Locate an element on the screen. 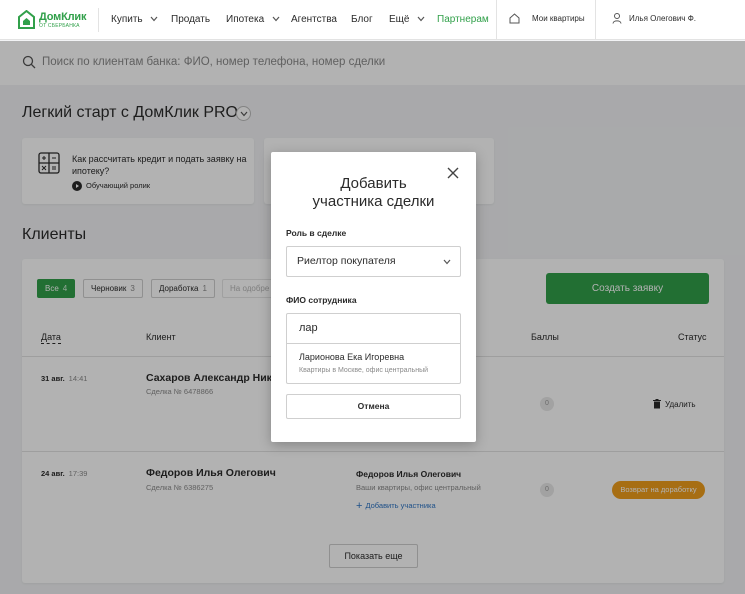  nav-more: Ещё is located at coordinates (407, 19).